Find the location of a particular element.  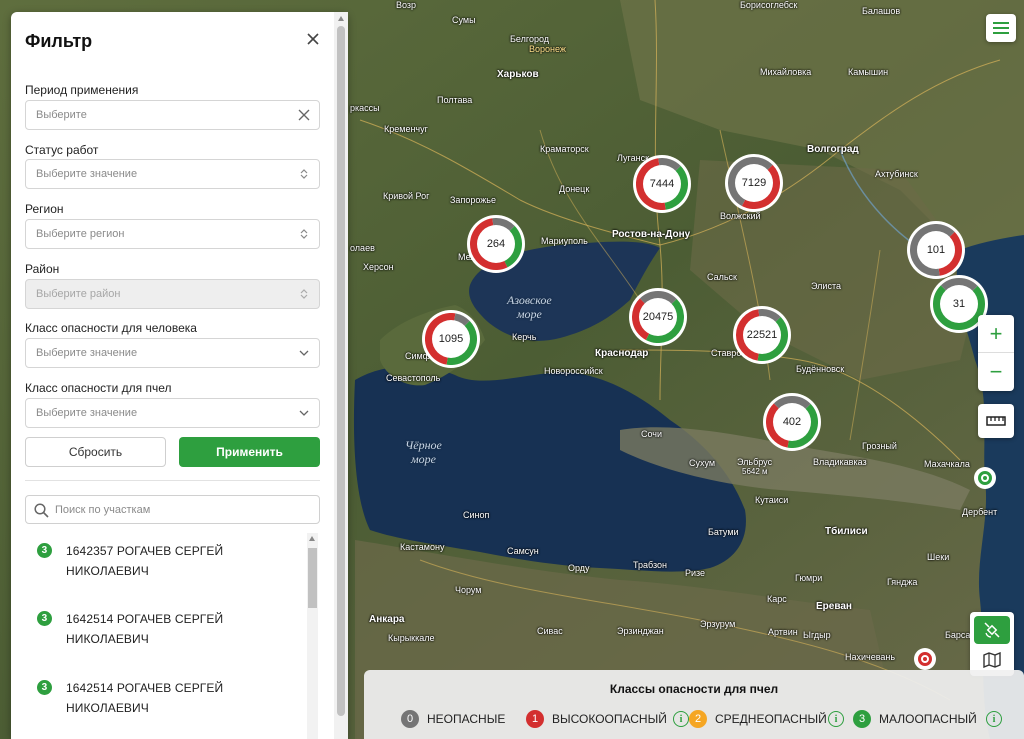

map-icon is located at coordinates (992, 660).